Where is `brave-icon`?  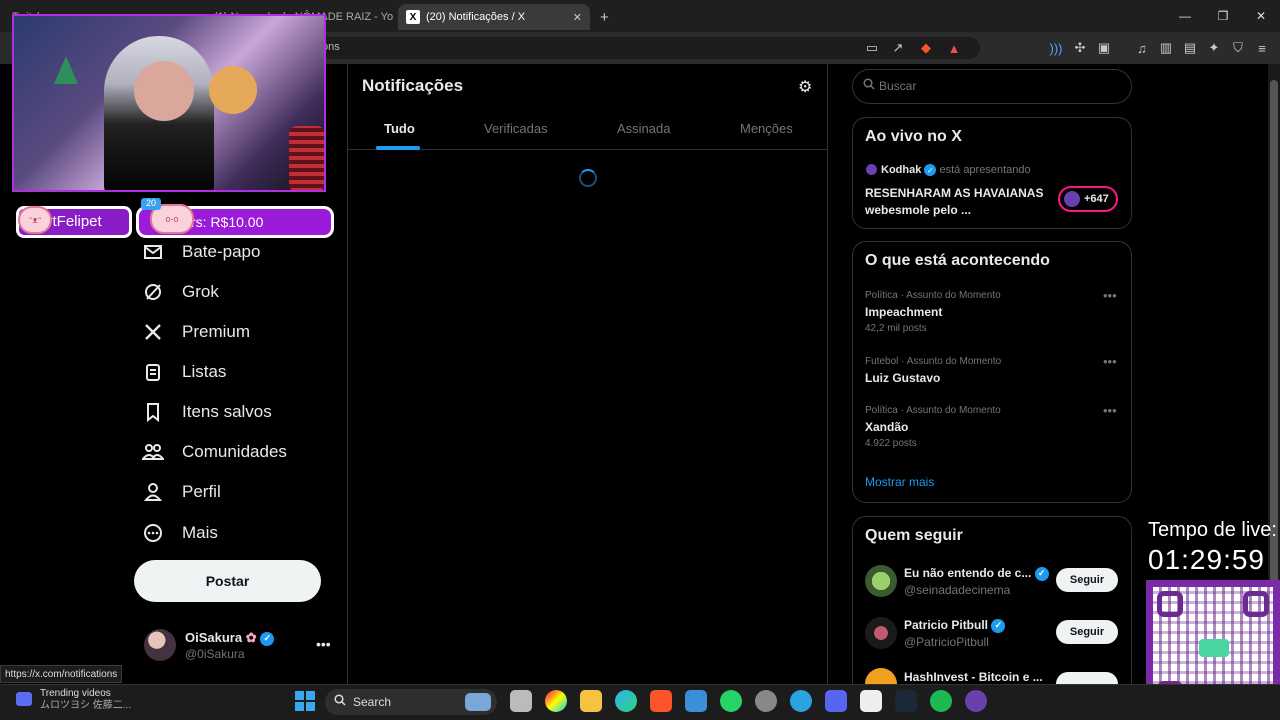
brave-icon is located at coordinates (661, 701).